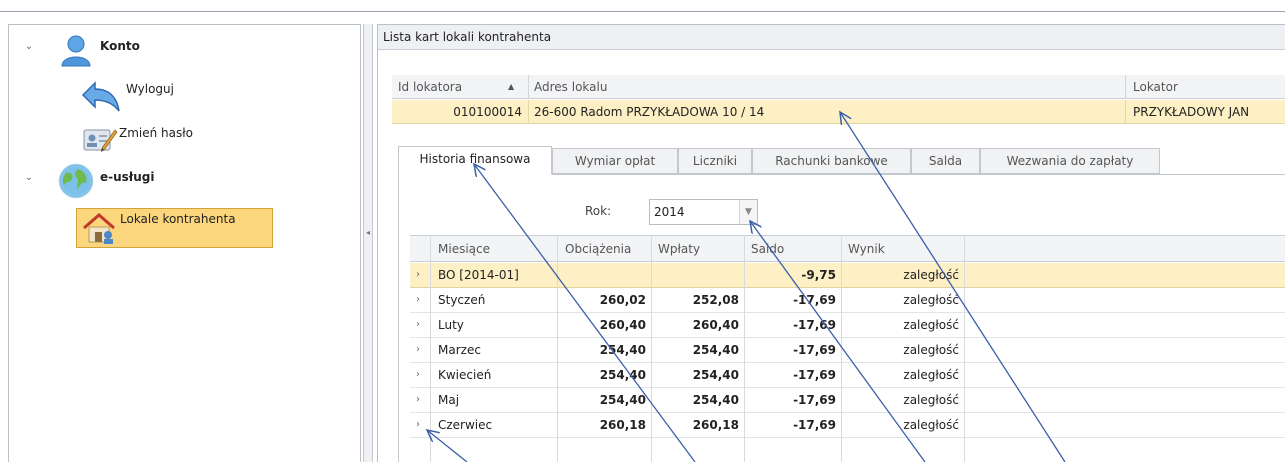 This screenshot has height=462, width=1285. What do you see at coordinates (622, 325) in the screenshot?
I see `cell-charges: 260,40` at bounding box center [622, 325].